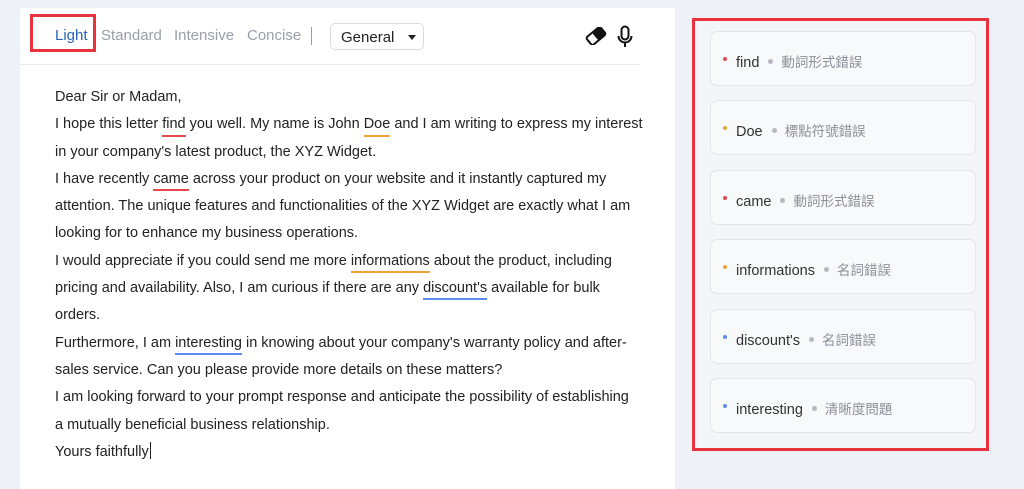 Image resolution: width=1024 pixels, height=489 pixels. Describe the element at coordinates (754, 202) in the screenshot. I see `suggestion-word: came` at that location.